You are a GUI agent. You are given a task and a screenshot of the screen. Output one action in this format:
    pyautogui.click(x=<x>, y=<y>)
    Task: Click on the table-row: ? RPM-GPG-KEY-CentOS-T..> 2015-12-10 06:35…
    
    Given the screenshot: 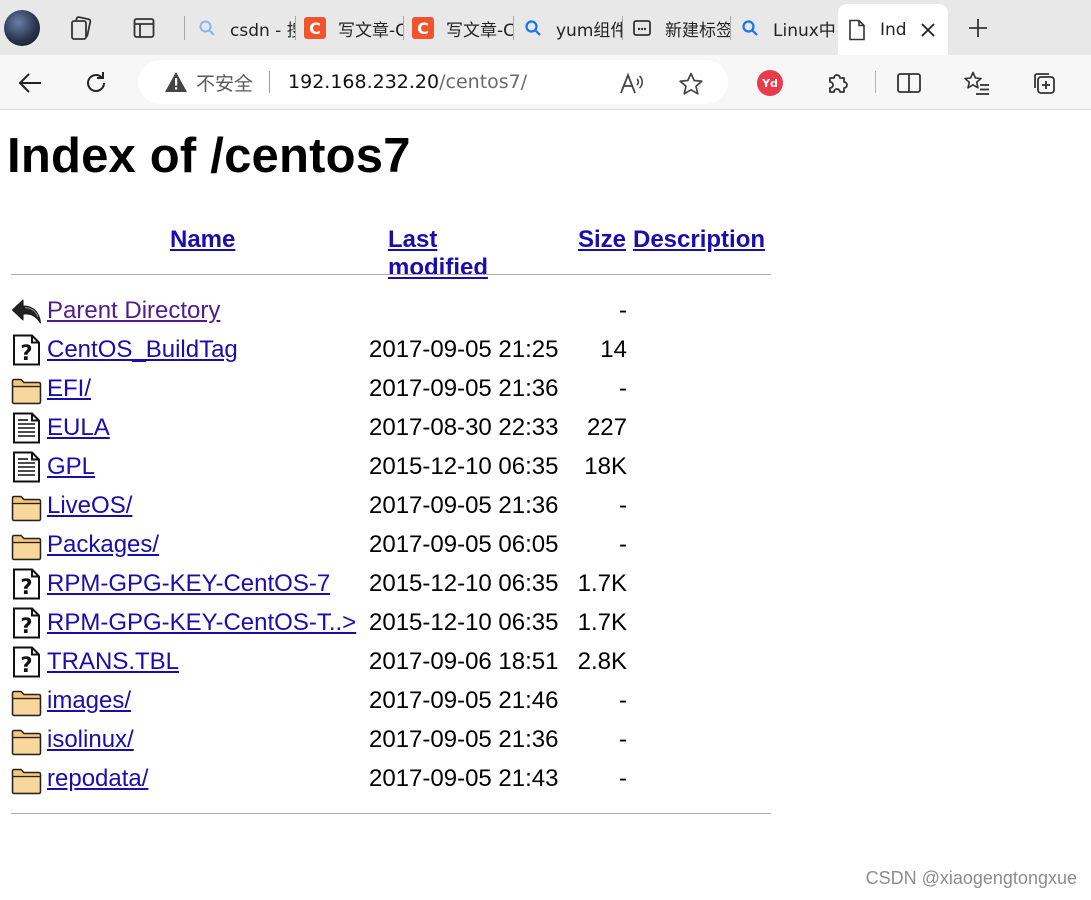 What is the action you would take?
    pyautogui.click(x=390, y=623)
    